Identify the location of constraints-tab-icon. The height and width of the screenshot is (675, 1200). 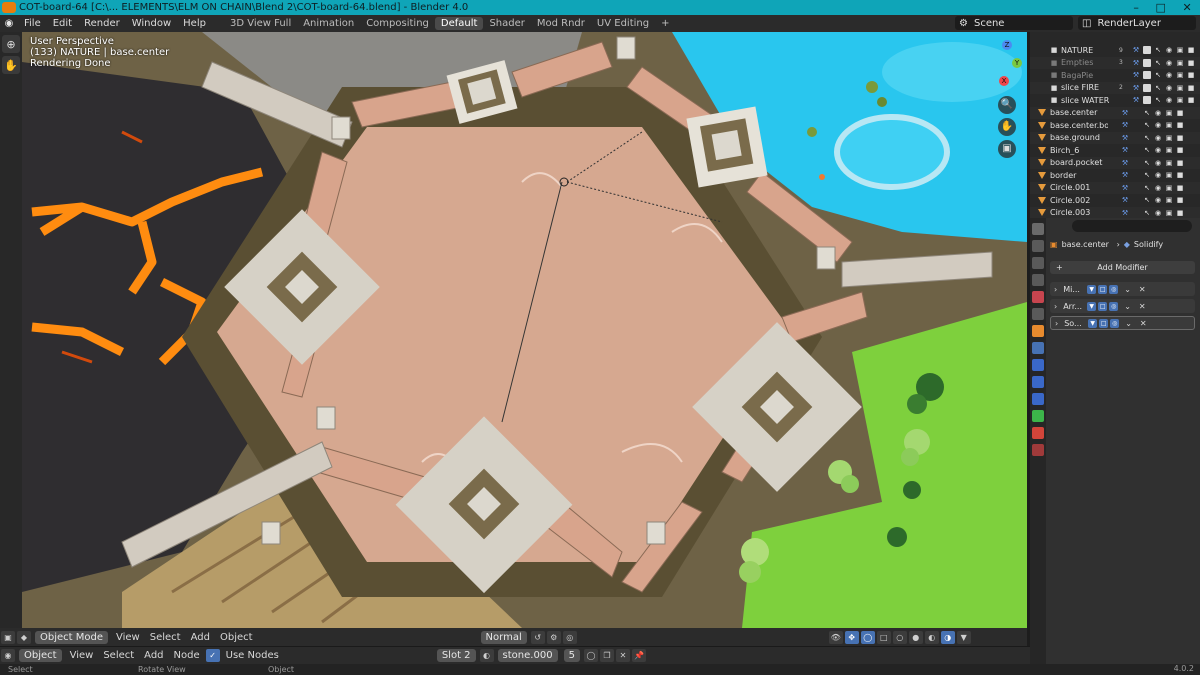
(1038, 399).